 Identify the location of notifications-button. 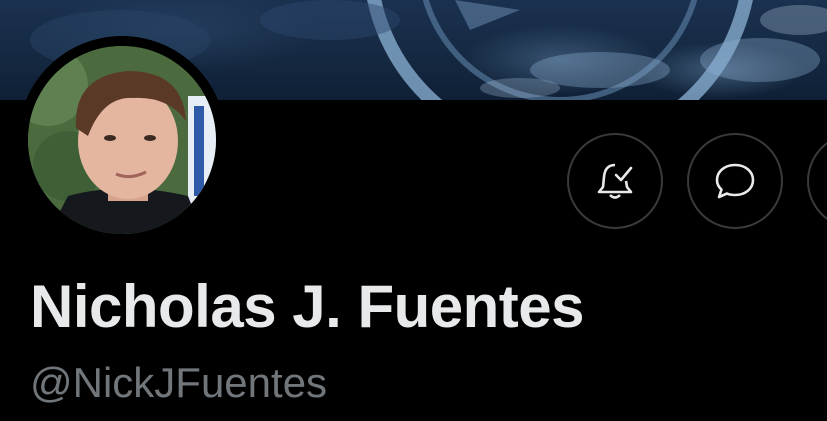
(615, 181).